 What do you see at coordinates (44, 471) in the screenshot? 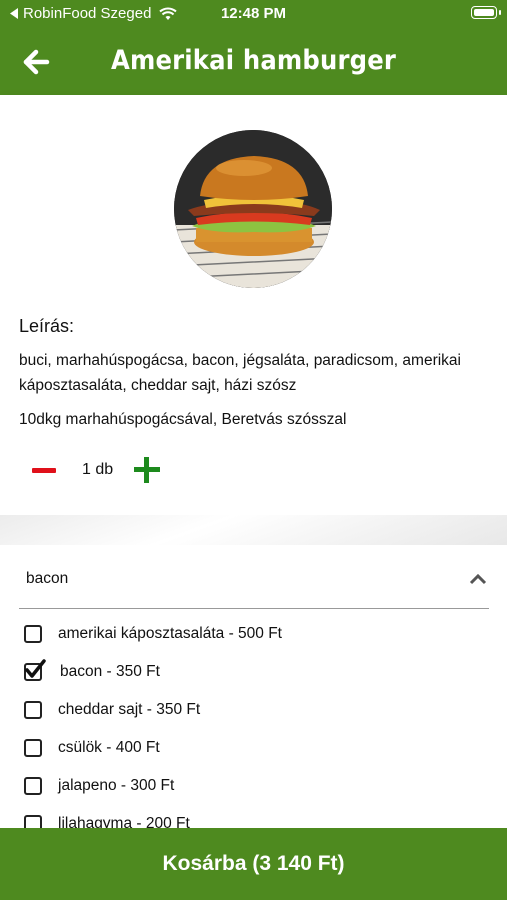
I see `decrease-quantity-button` at bounding box center [44, 471].